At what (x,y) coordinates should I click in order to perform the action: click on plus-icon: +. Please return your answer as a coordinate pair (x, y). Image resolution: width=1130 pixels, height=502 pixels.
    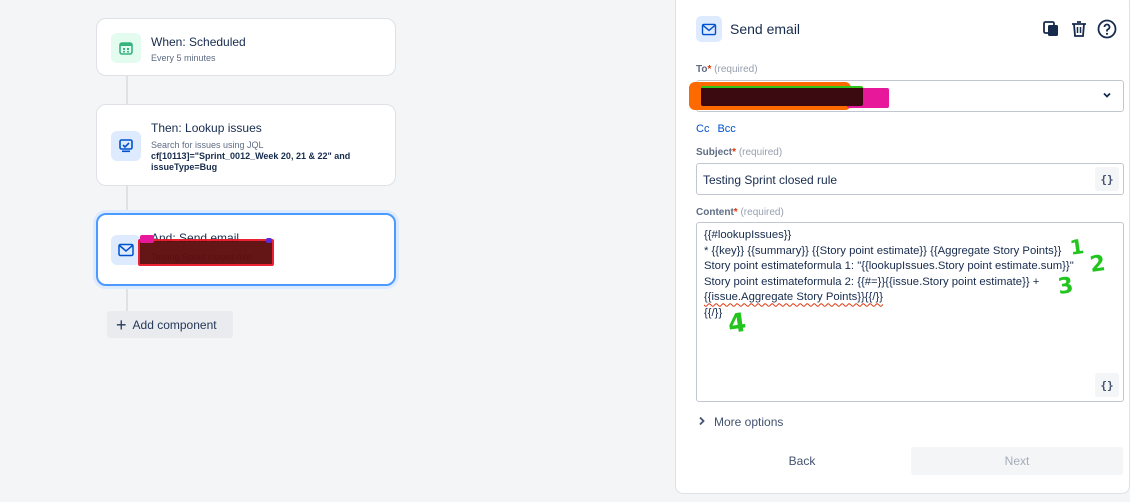
    Looking at the image, I should click on (121, 324).